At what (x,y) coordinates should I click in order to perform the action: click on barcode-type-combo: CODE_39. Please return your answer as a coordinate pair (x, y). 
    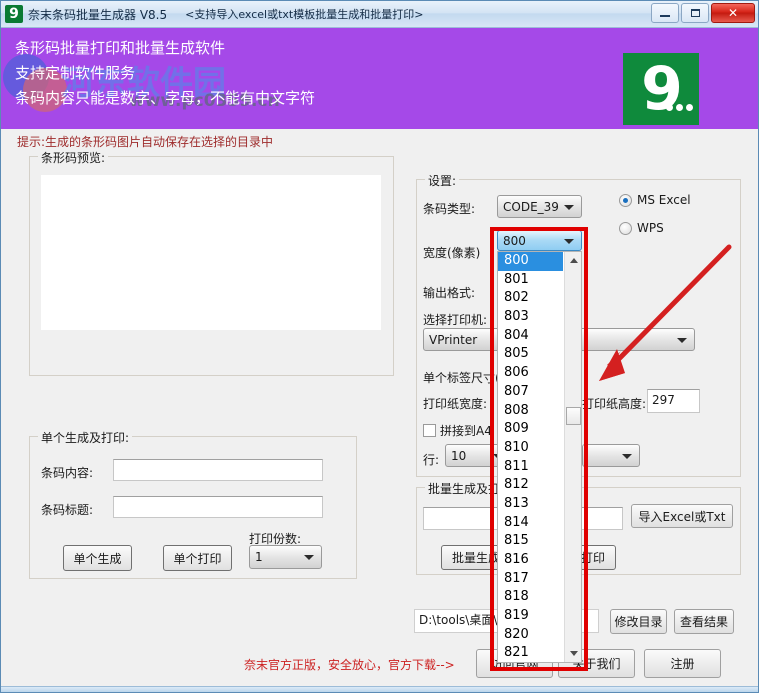
    Looking at the image, I should click on (539, 206).